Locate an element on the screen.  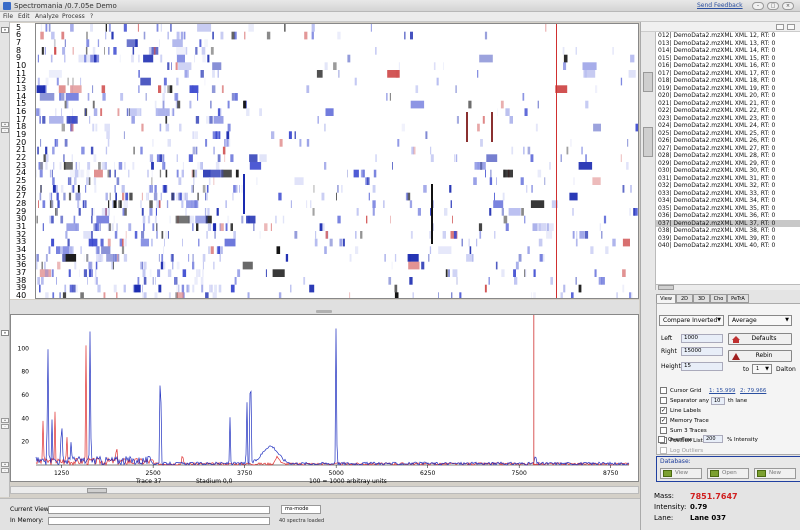
toolbar-toggle-icon is located at coordinates (780, 27).